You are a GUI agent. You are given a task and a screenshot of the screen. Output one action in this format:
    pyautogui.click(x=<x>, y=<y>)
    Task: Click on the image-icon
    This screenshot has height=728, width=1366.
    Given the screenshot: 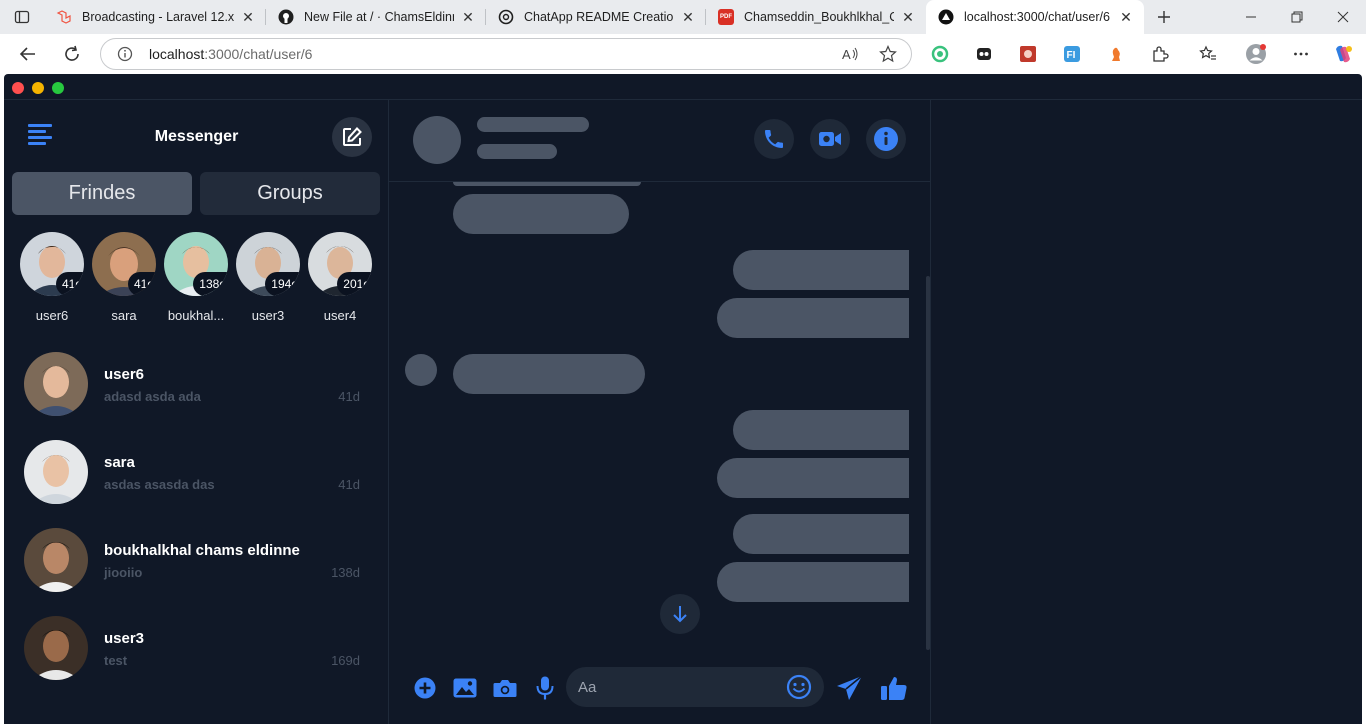 What is the action you would take?
    pyautogui.click(x=465, y=688)
    